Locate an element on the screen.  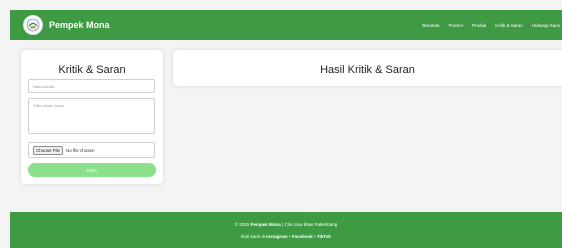
facebook-link: Facebook is located at coordinates (302, 236).